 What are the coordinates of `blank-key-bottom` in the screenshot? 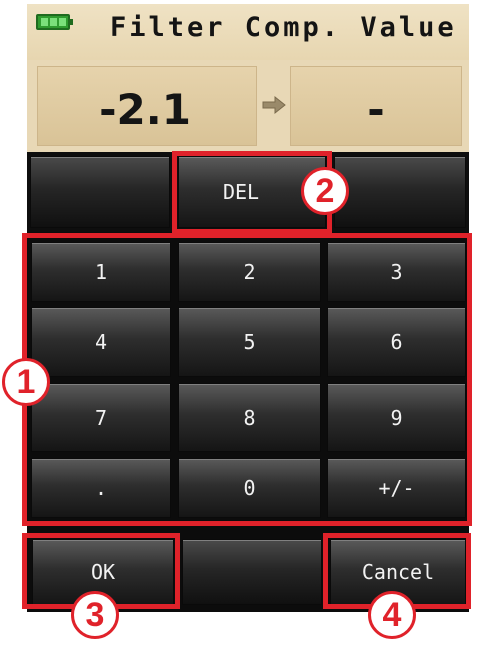 It's located at (252, 572).